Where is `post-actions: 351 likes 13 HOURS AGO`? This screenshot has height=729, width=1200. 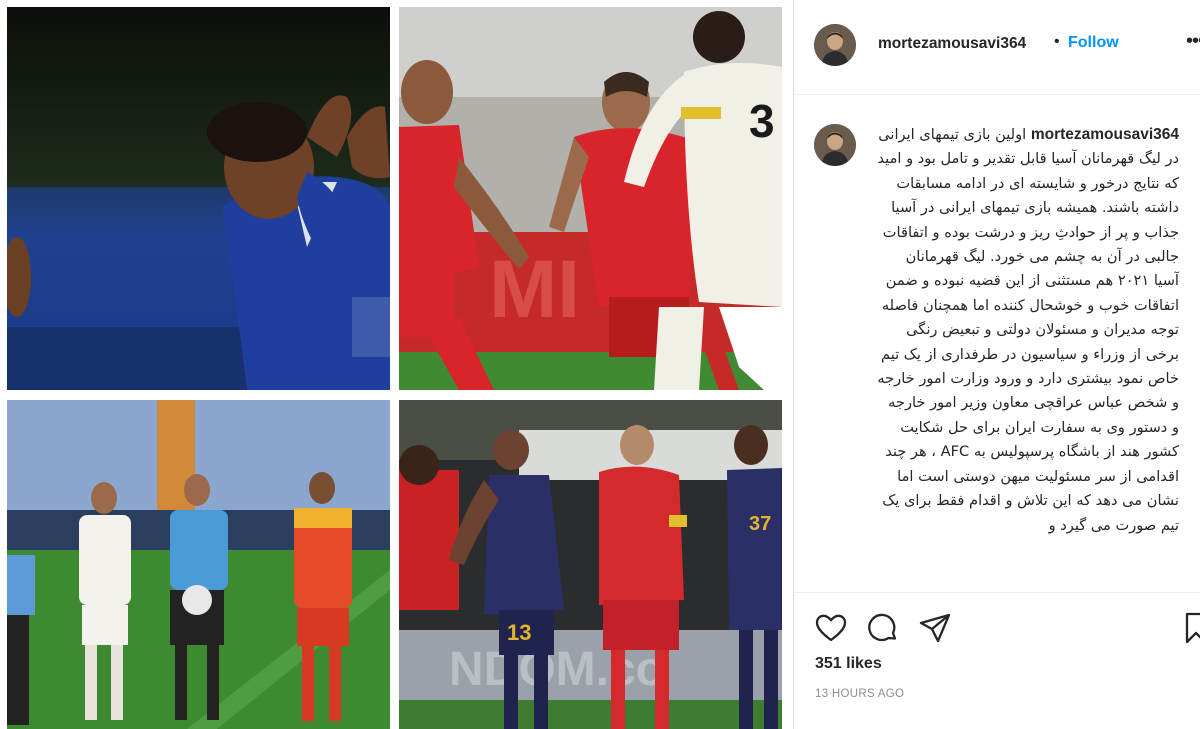 post-actions: 351 likes 13 HOURS AGO is located at coordinates (997, 660).